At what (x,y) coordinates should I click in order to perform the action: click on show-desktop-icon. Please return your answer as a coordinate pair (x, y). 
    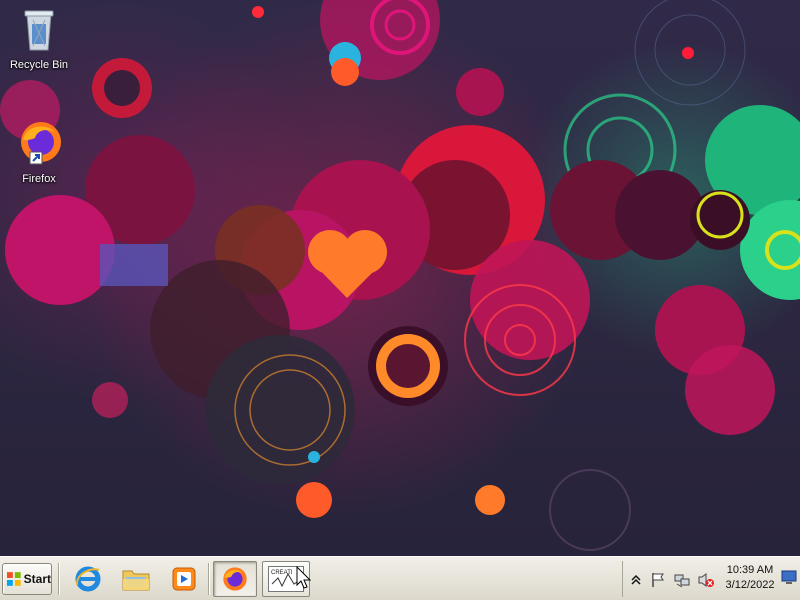
    Looking at the image, I should click on (789, 577).